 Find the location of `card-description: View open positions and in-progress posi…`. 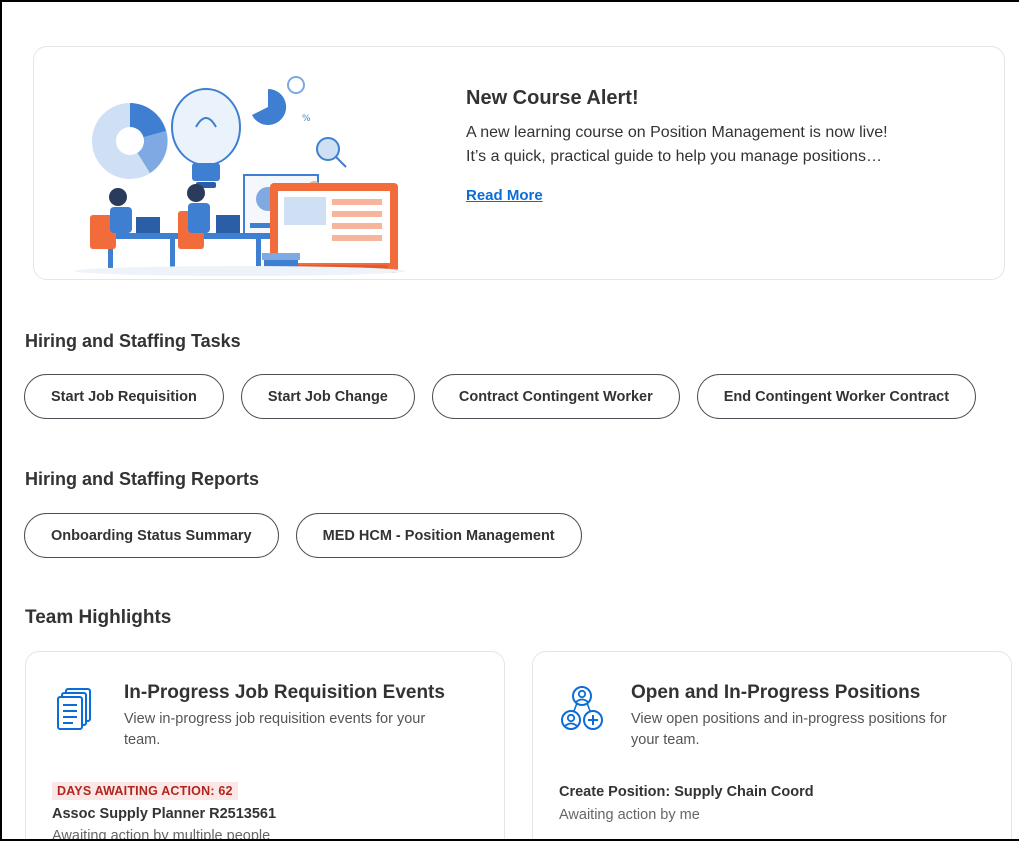

card-description: View open positions and in-progress posi… is located at coordinates (789, 729).